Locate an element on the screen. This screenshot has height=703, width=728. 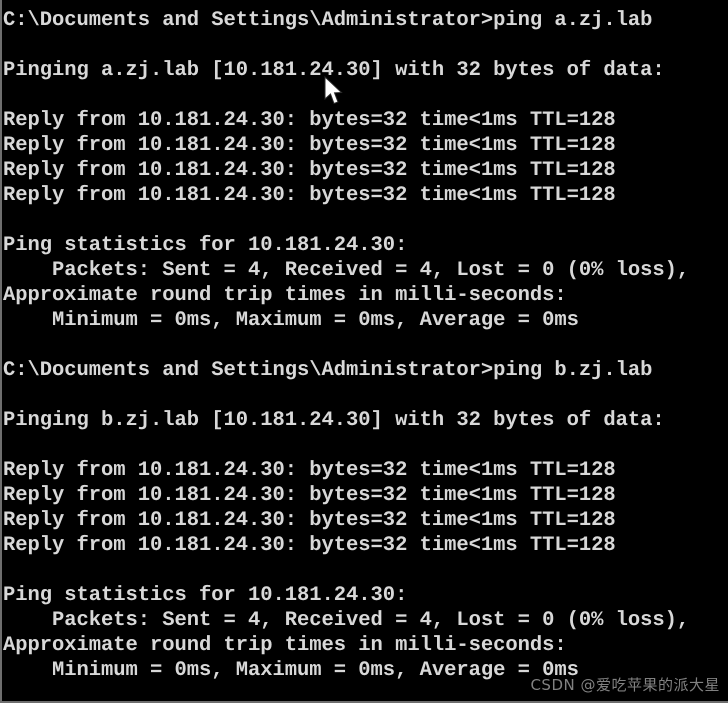
csdn-watermark: CSDN @爱吃苹果的派大星 is located at coordinates (625, 685).